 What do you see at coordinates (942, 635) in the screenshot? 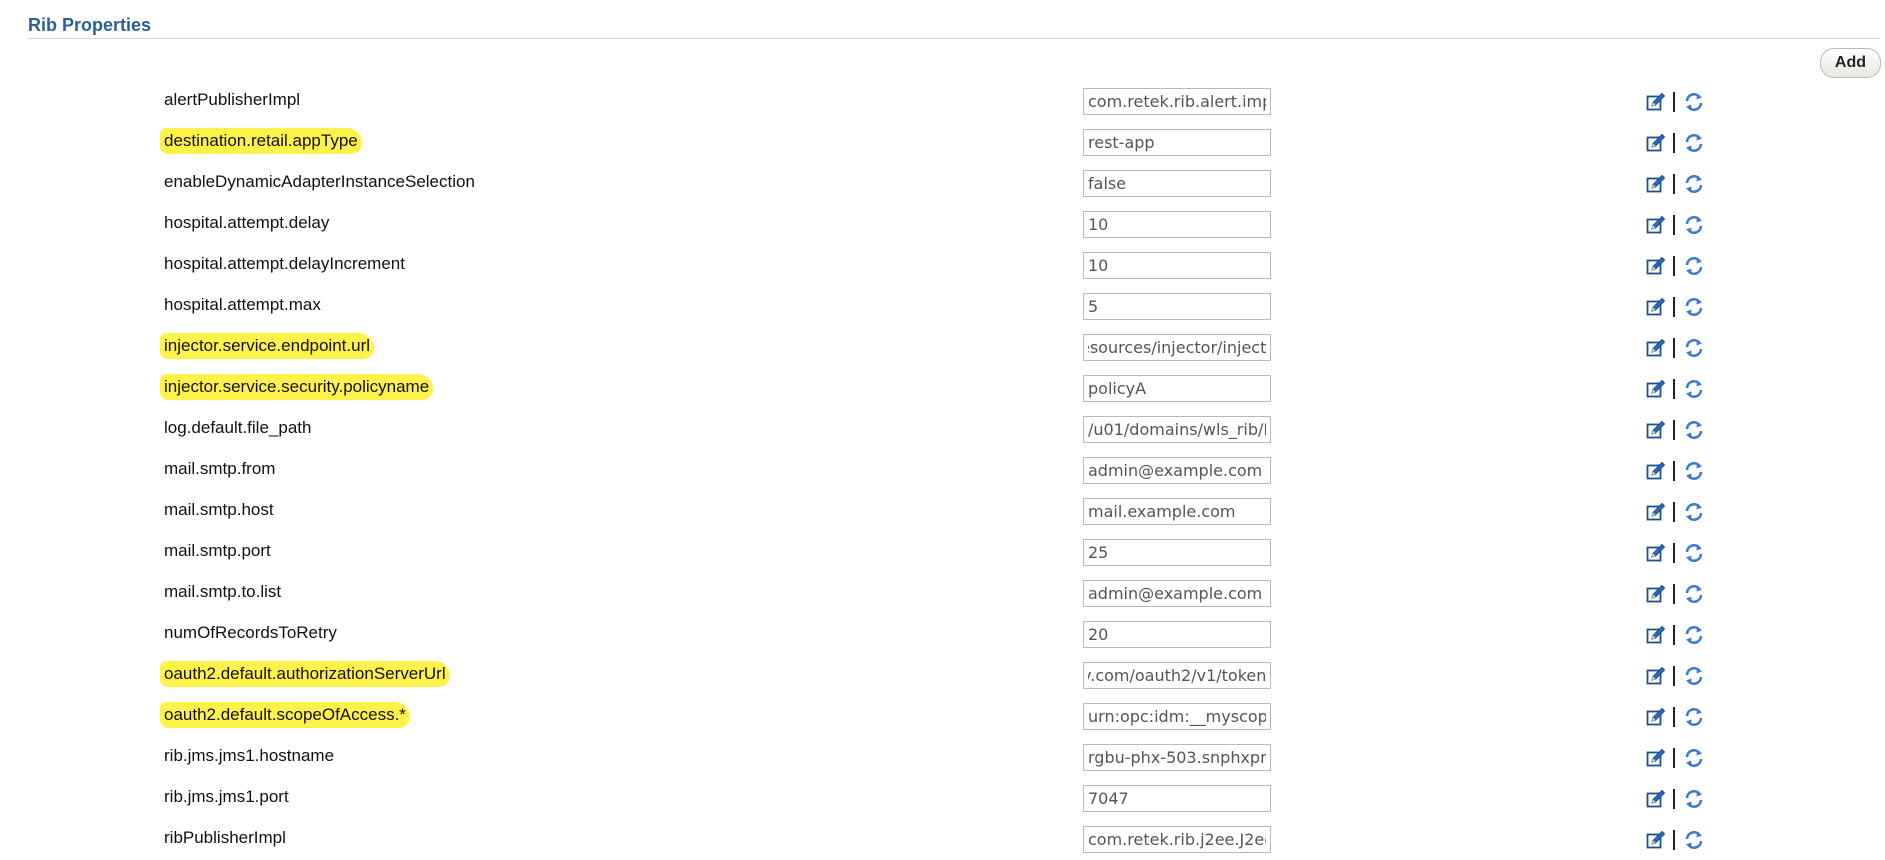
I see `property-row: numOfRecordsToRetry` at bounding box center [942, 635].